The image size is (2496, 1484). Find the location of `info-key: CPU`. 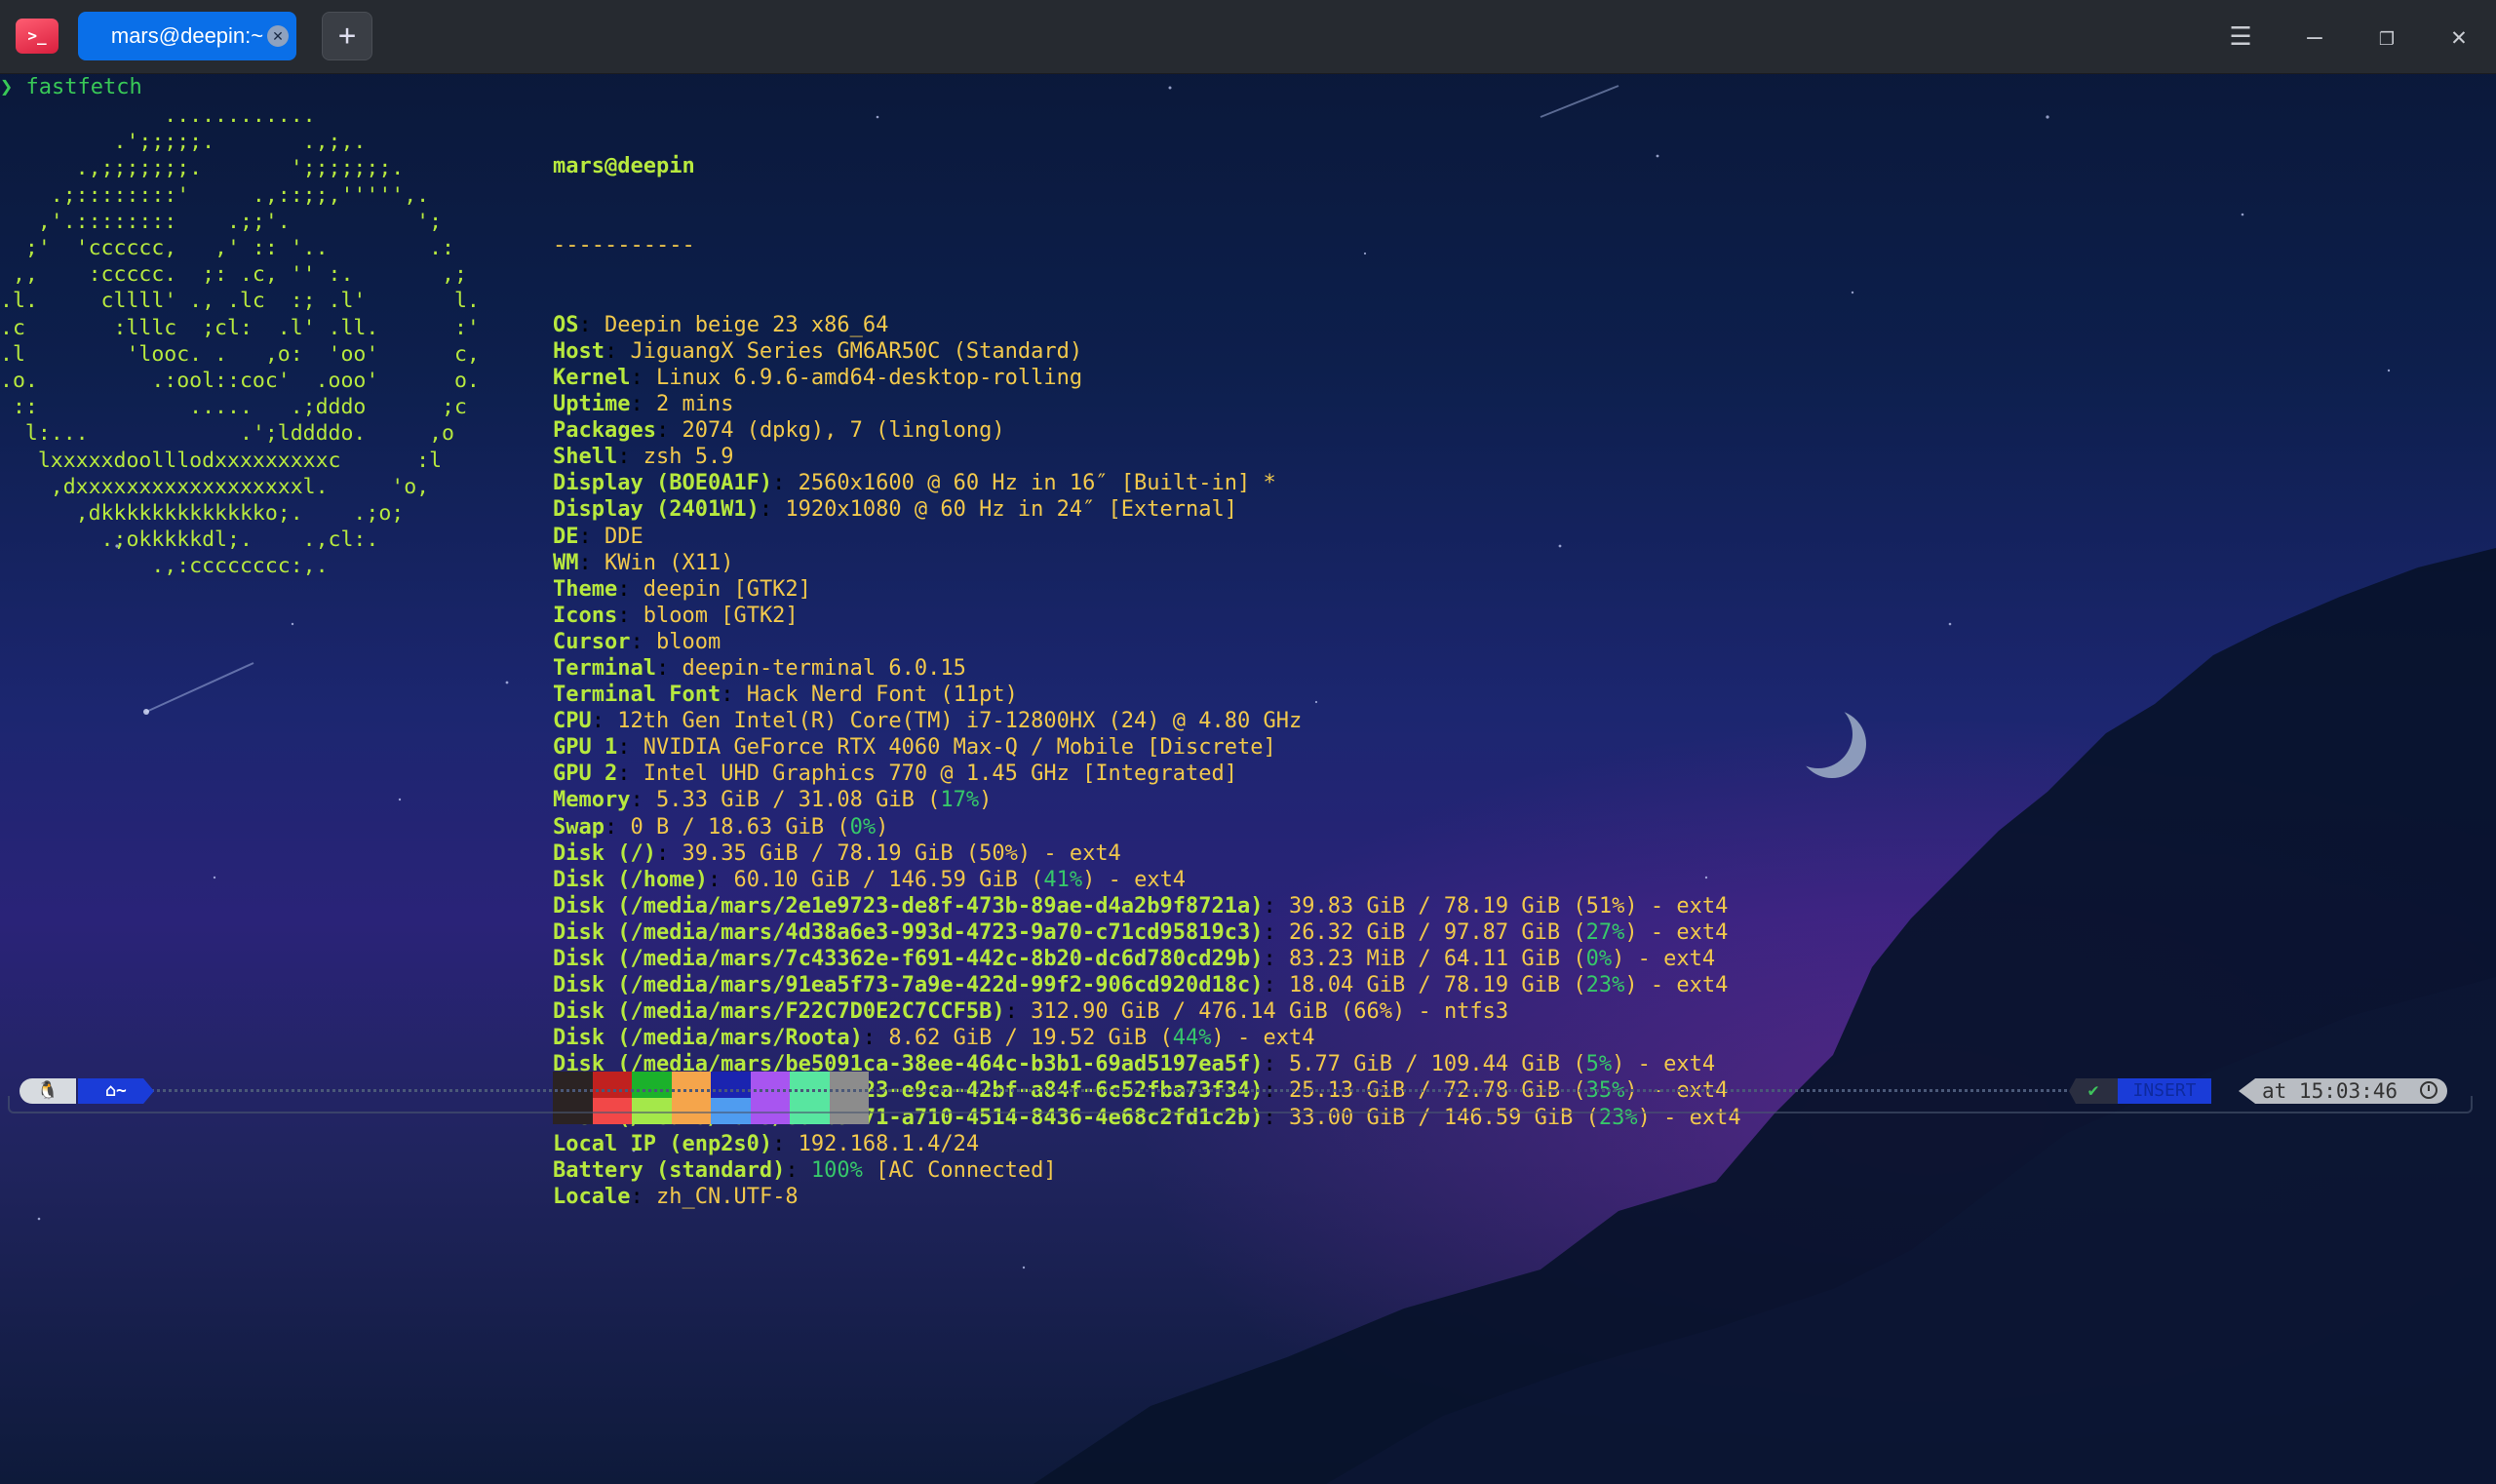

info-key: CPU is located at coordinates (572, 721).